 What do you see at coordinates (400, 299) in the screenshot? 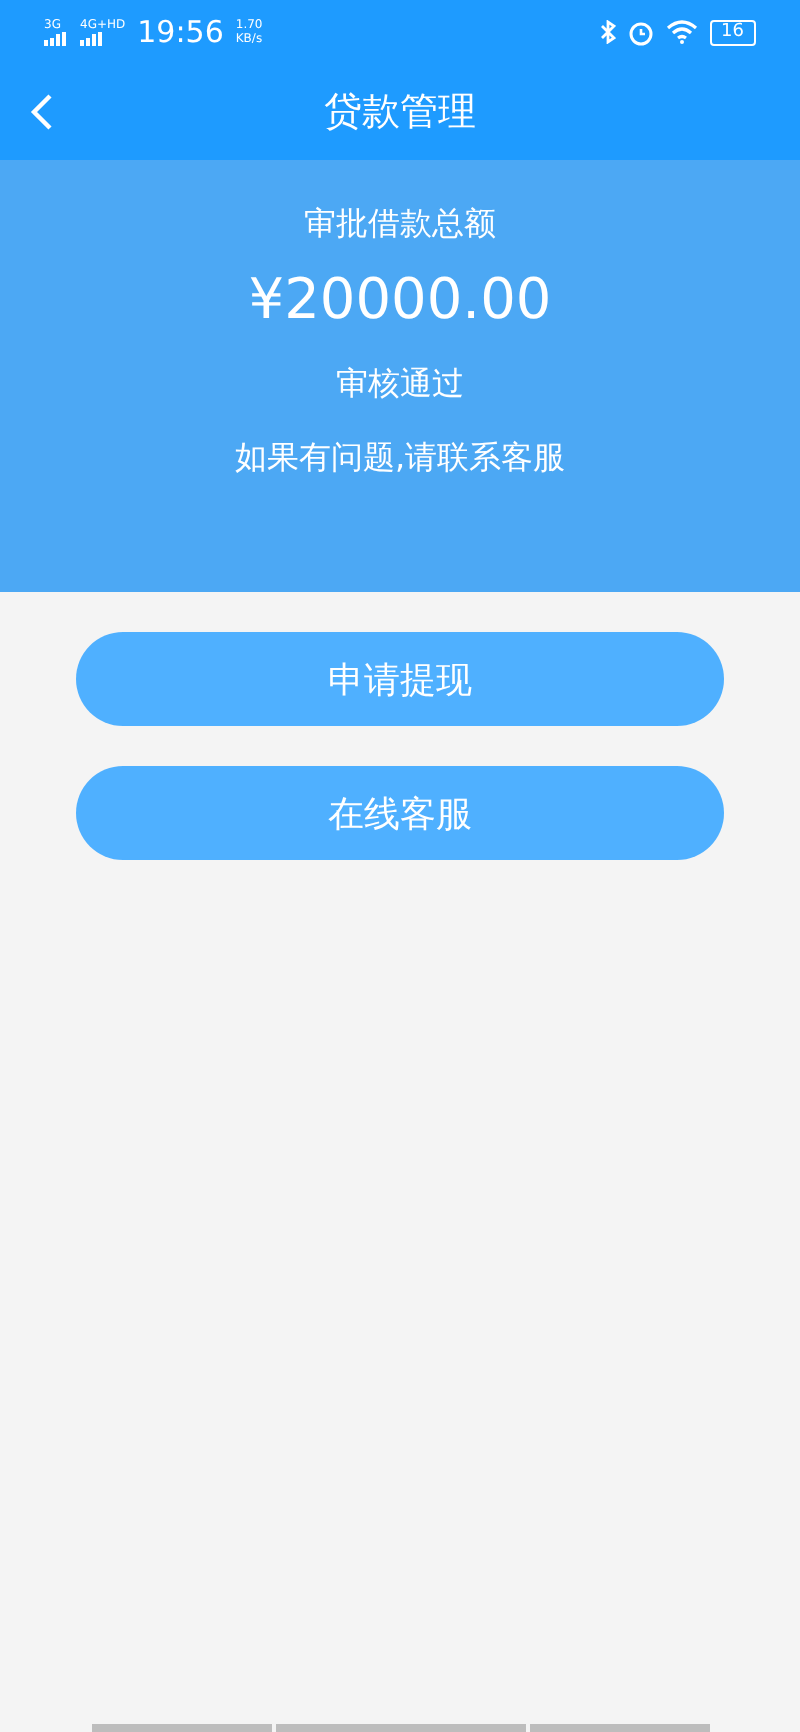
I see `loan-amount: ¥20000.00` at bounding box center [400, 299].